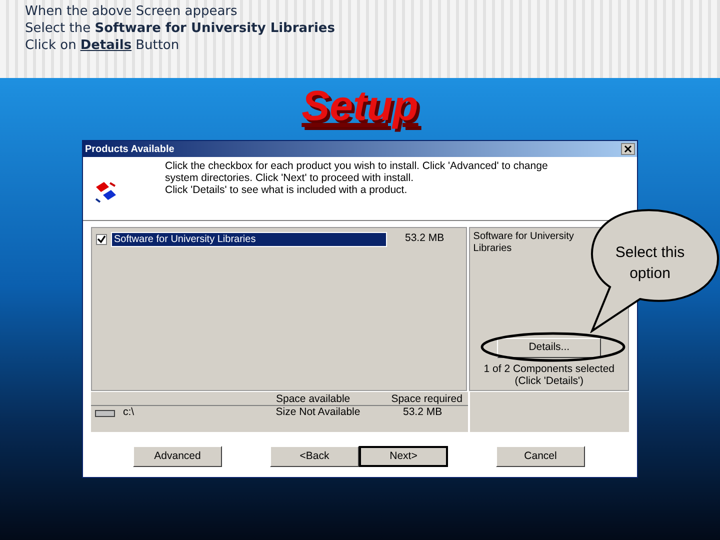 The height and width of the screenshot is (540, 720). I want to click on table-cell-text: 53.2 MB, so click(422, 412).